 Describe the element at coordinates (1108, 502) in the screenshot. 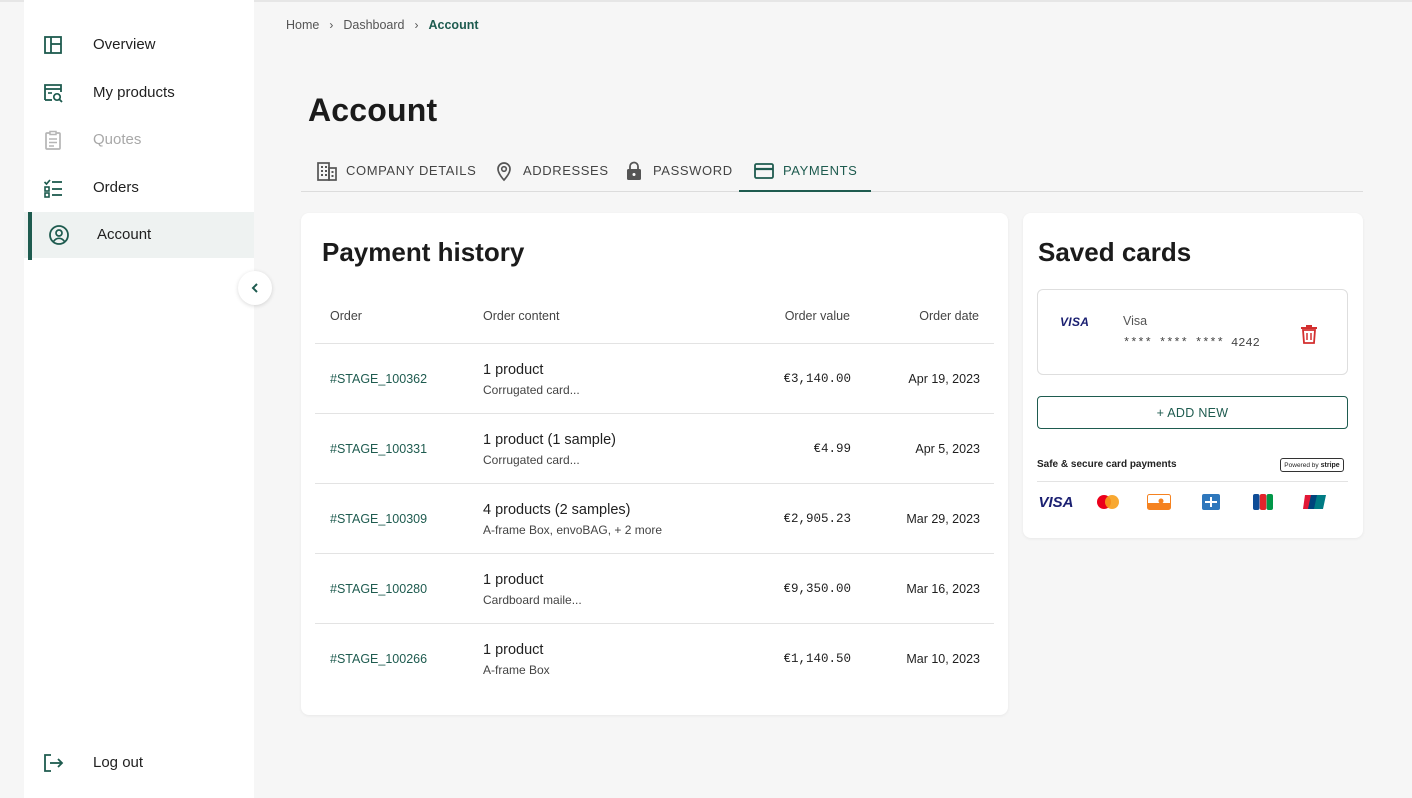

I see `mastercard-logo` at that location.